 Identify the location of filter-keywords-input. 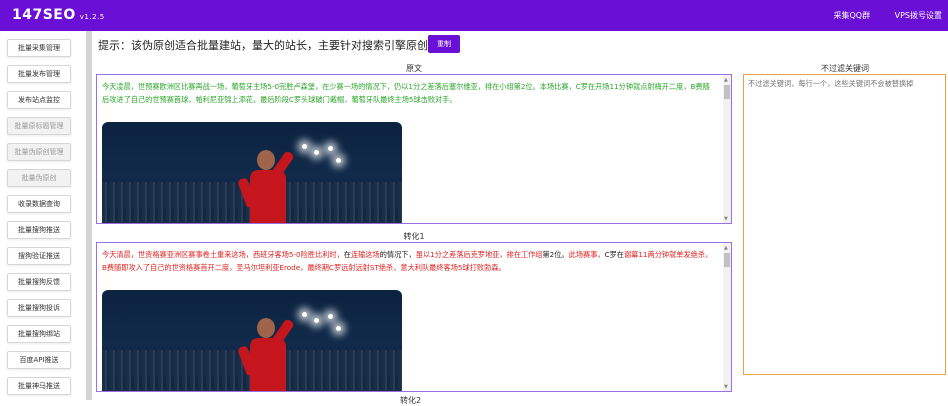
(845, 224).